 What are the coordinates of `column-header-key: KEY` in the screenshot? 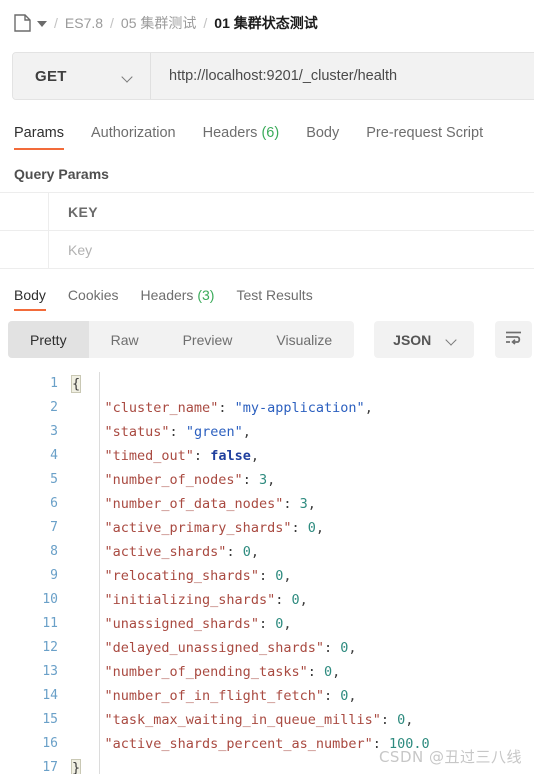 It's located at (83, 211).